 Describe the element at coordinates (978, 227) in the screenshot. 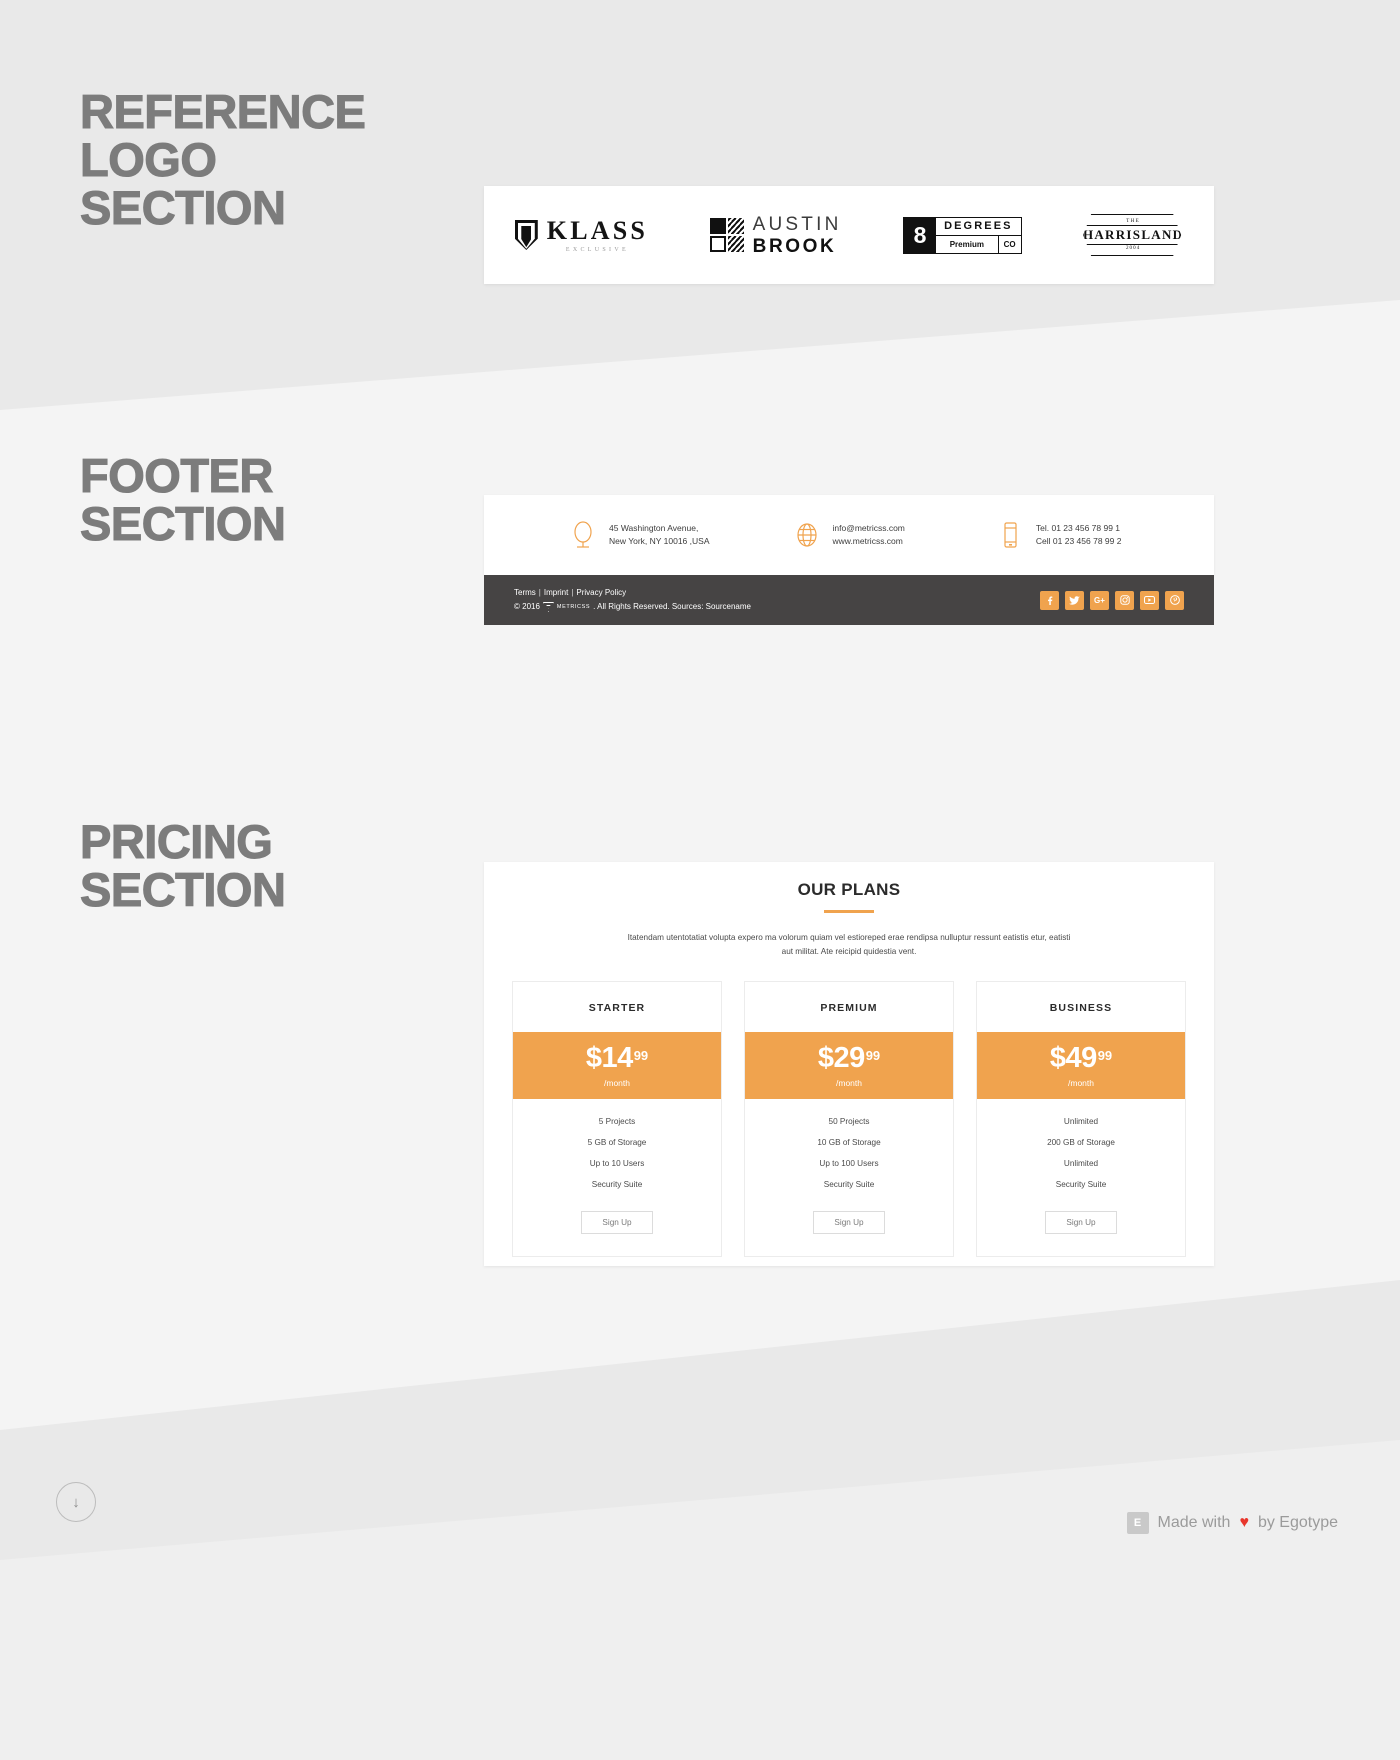

I see `logo-degrees-word: DEGREES` at that location.